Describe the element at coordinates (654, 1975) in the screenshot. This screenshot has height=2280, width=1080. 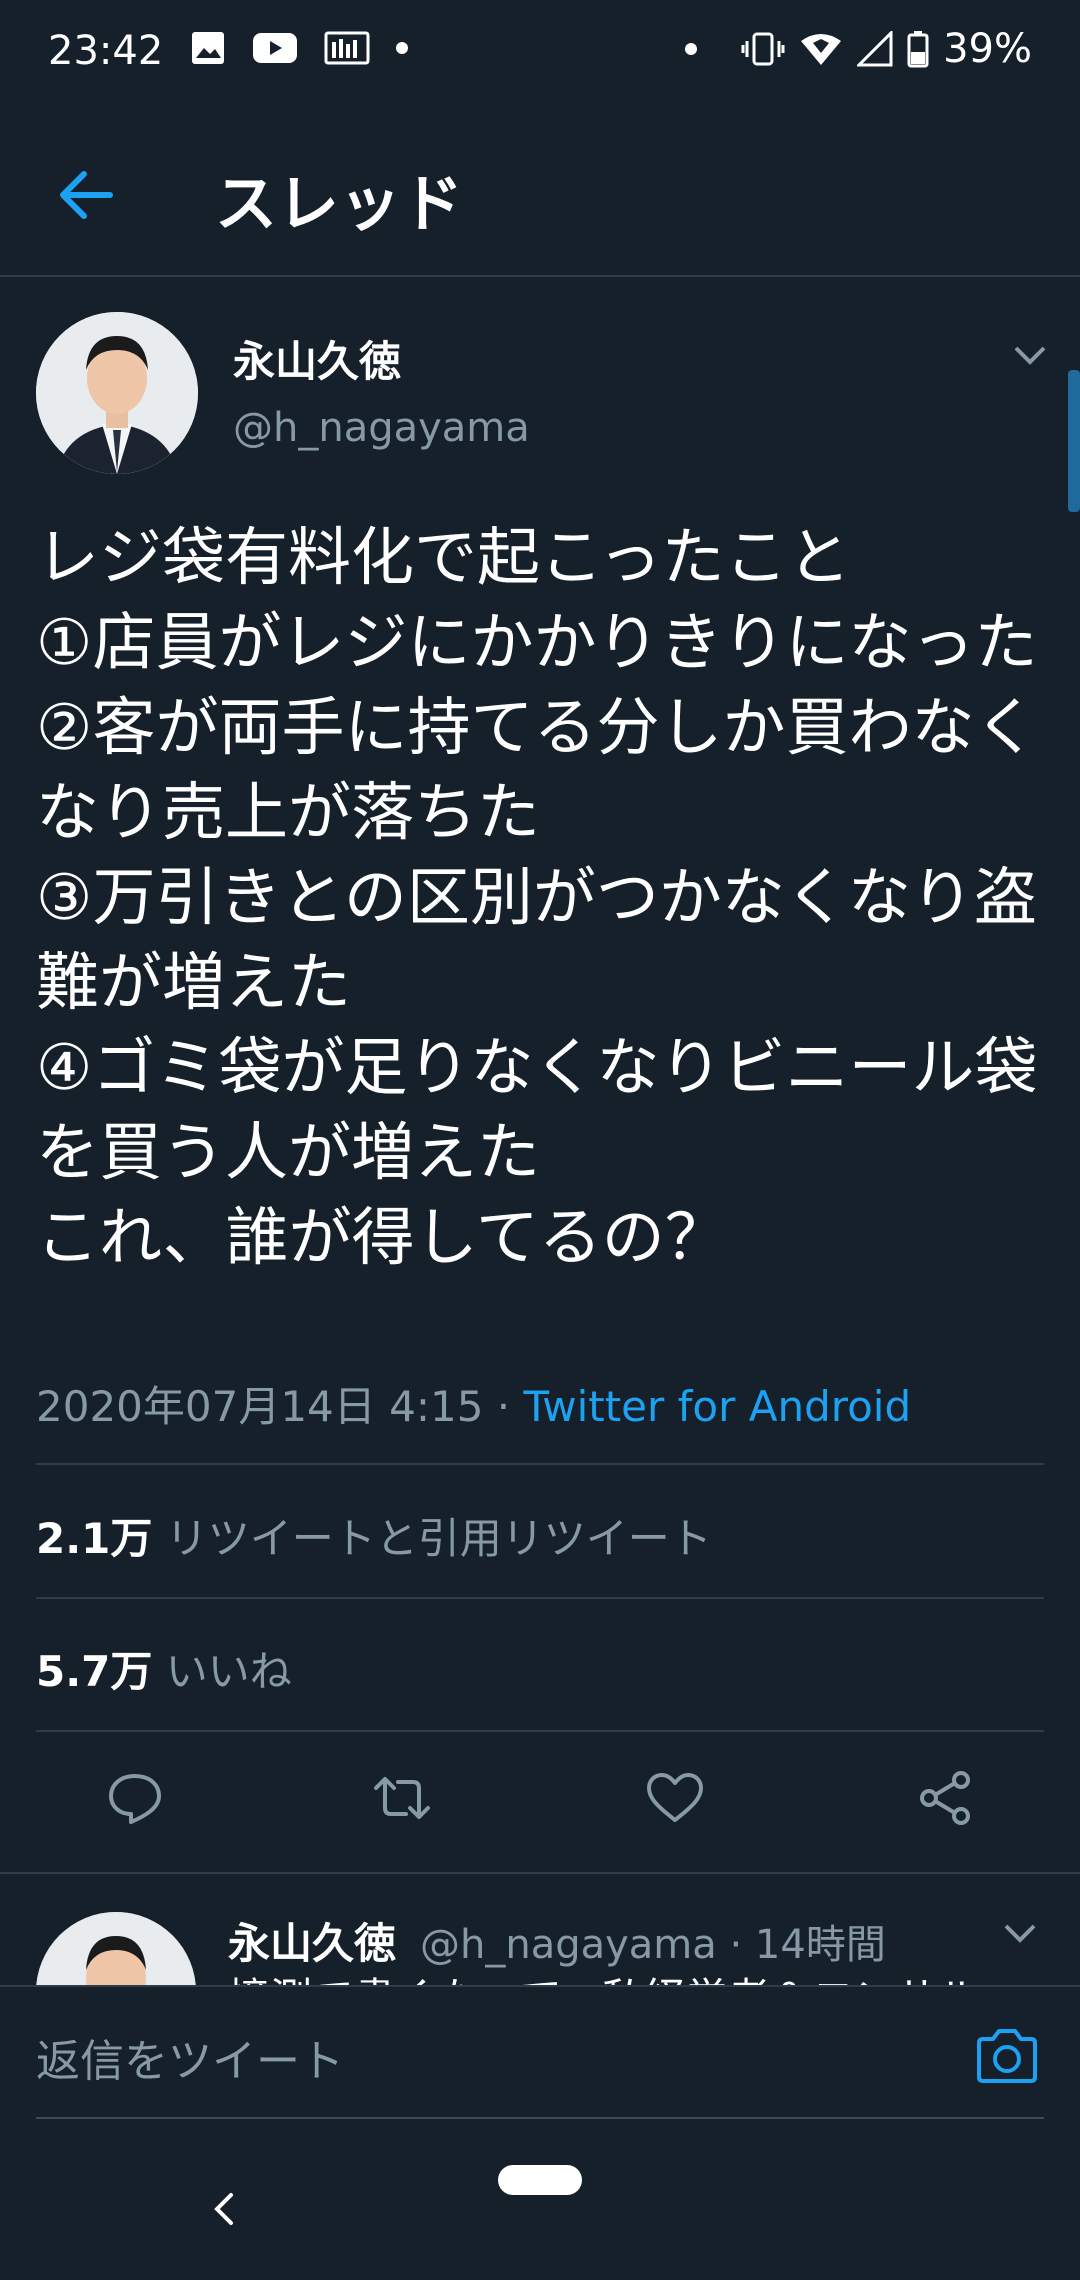
I see `reply-snippet: 憶測で書くなって、私経営者＆コンサル` at that location.